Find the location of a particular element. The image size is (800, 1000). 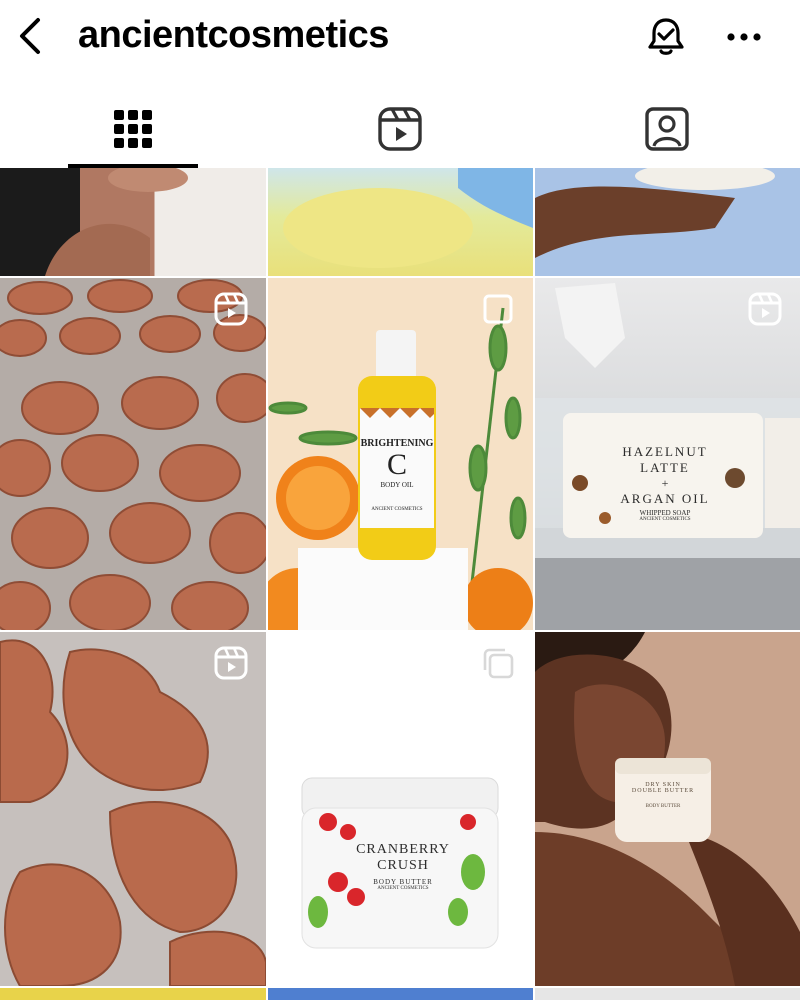

ellipsis-icon is located at coordinates (744, 37).